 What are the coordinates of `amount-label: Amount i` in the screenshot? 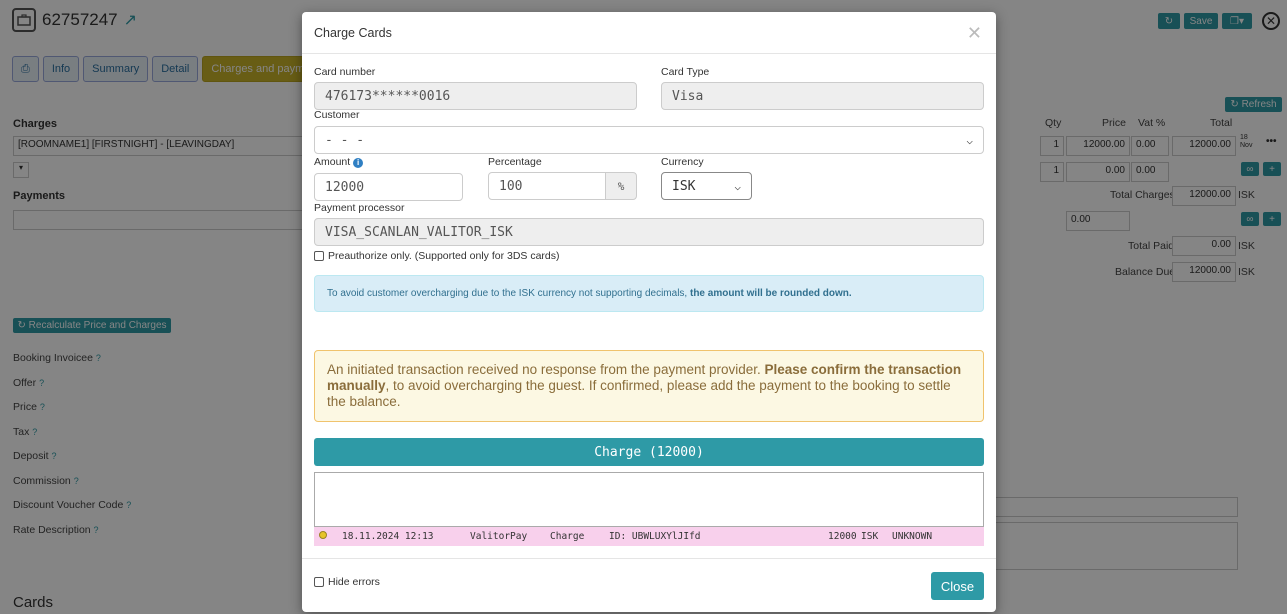 It's located at (339, 162).